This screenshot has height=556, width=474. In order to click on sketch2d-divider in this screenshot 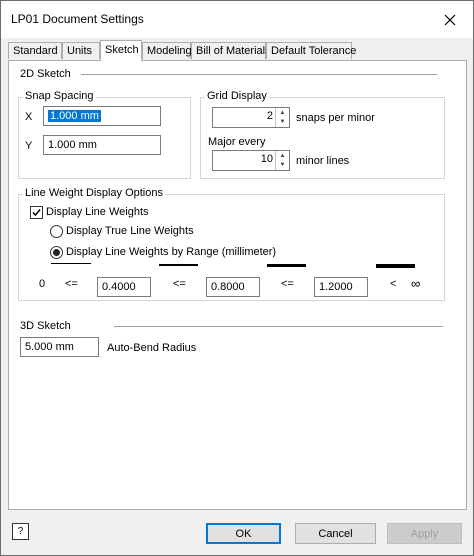, I will do `click(259, 74)`.